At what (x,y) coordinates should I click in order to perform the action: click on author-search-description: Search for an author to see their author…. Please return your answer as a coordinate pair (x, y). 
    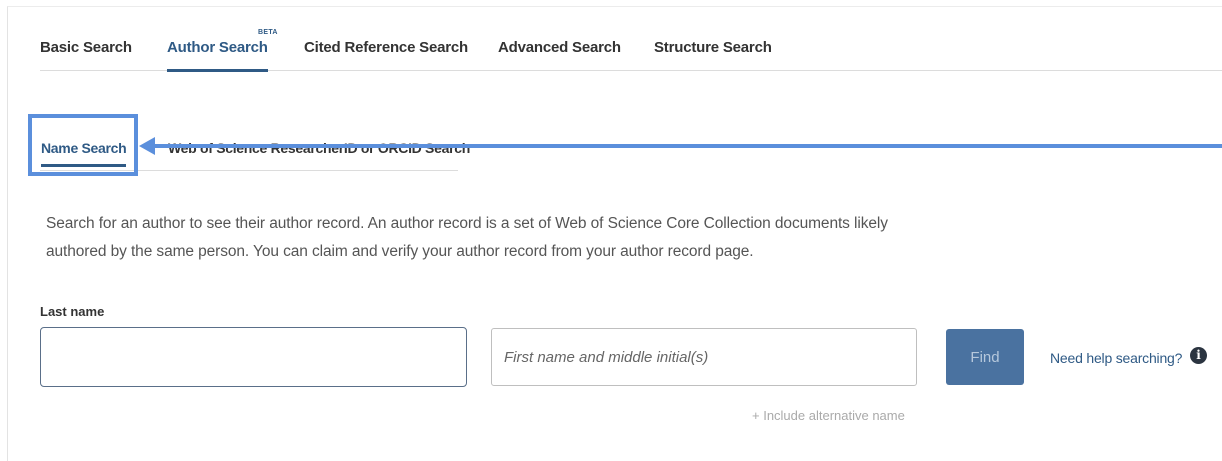
    Looking at the image, I should click on (467, 237).